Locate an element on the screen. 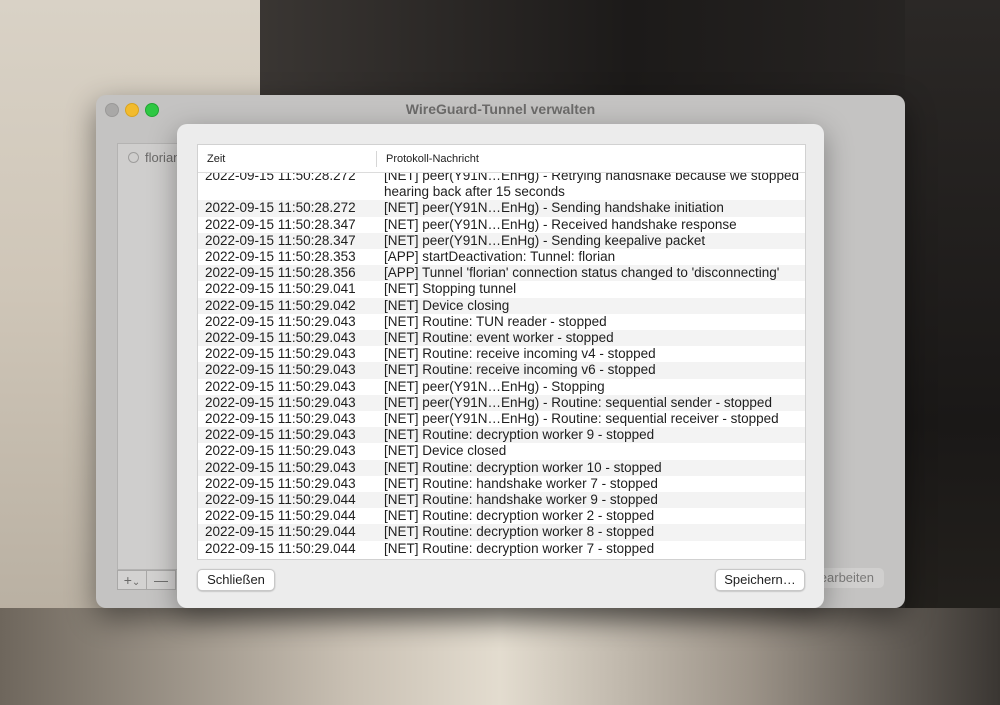 The height and width of the screenshot is (705, 1000). log-time-cell: 2022-09-15 11:50:28.353 is located at coordinates (280, 257).